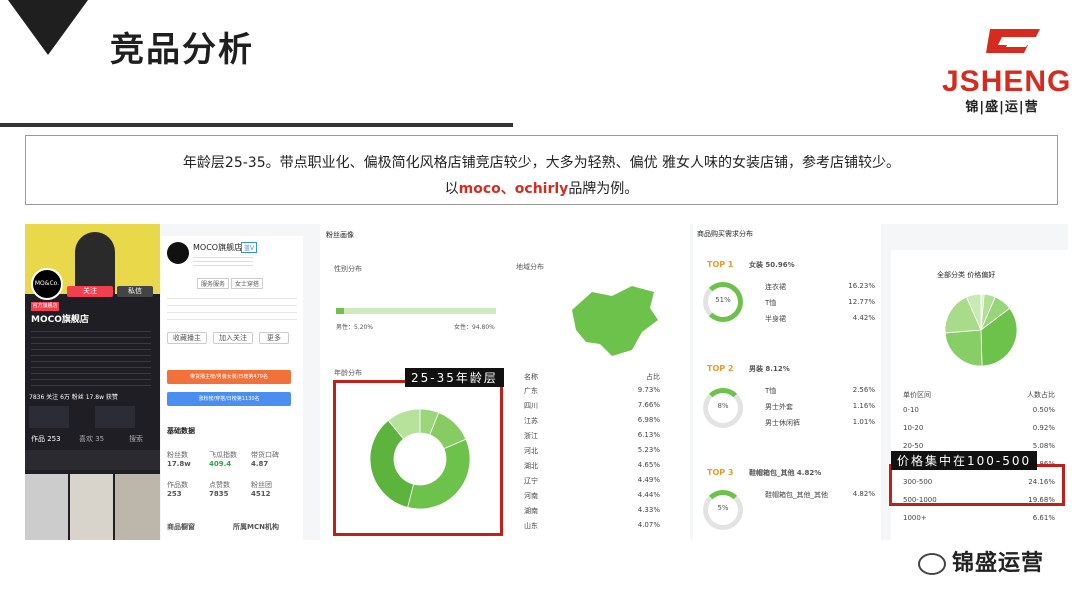  What do you see at coordinates (355, 327) in the screenshot?
I see `male-pct: 男性：5.20%` at bounding box center [355, 327].